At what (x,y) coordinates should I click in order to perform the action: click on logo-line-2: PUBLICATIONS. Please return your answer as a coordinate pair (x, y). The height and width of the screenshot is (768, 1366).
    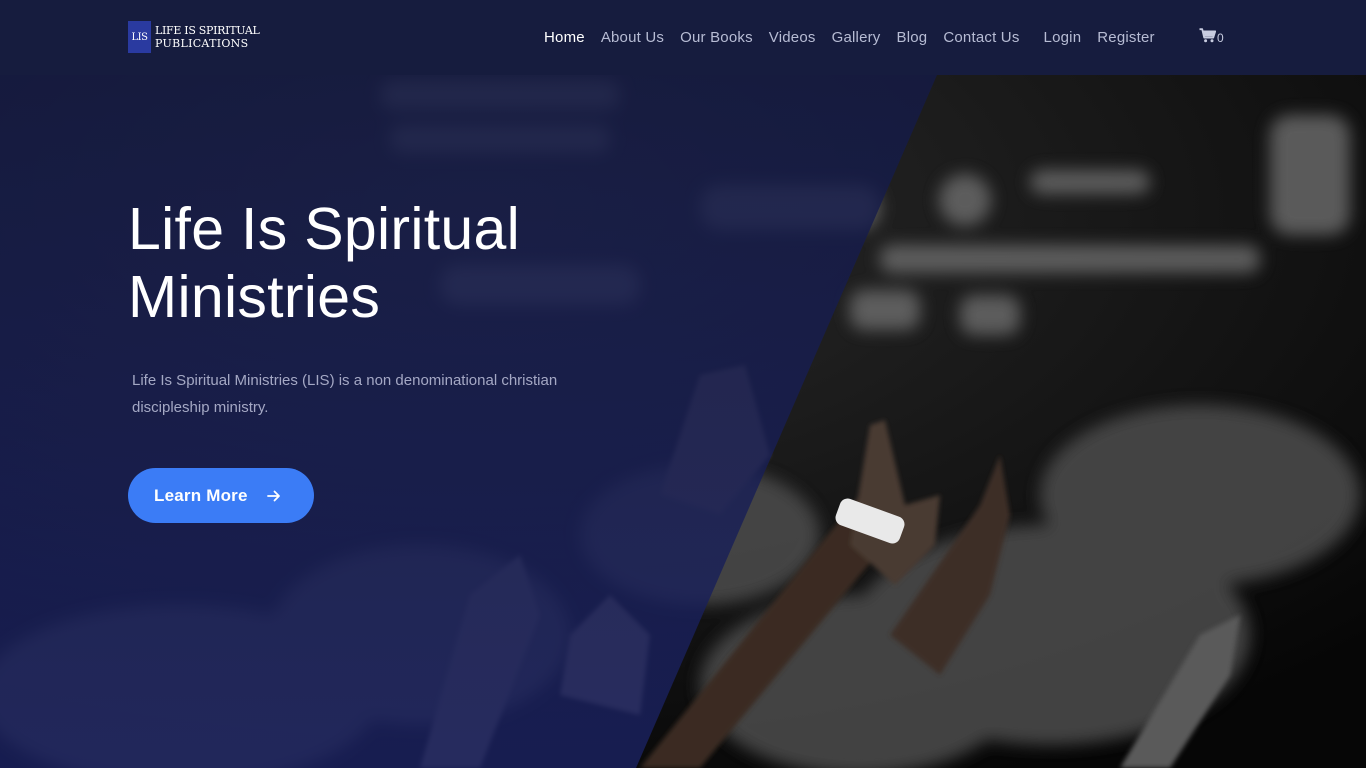
    Looking at the image, I should click on (202, 43).